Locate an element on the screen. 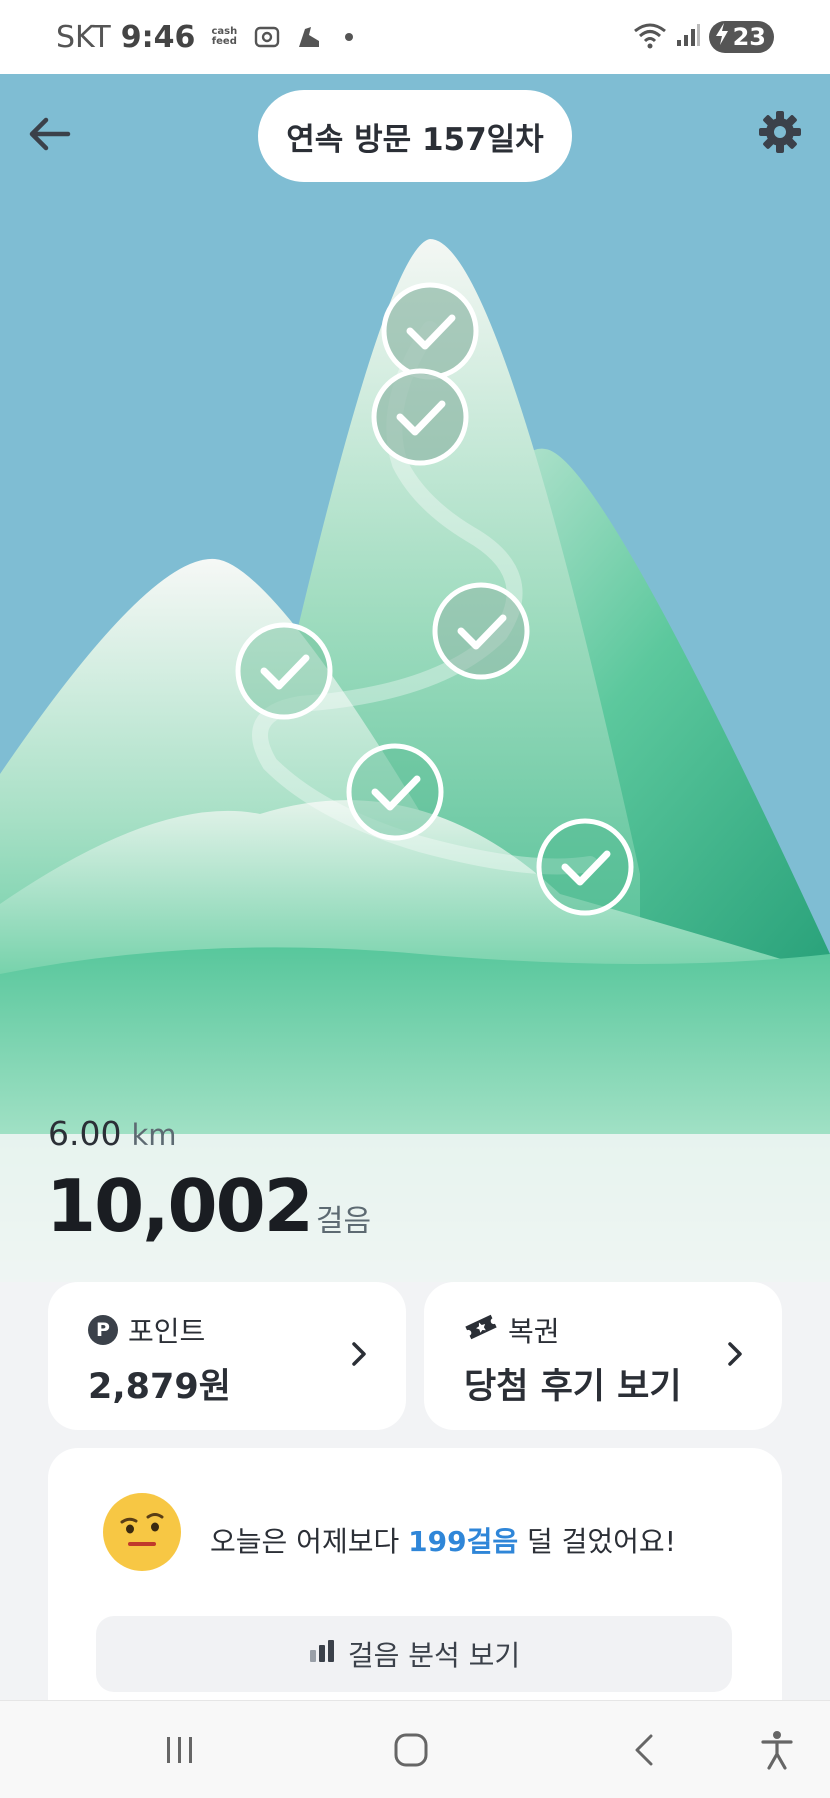 The height and width of the screenshot is (1798, 830). cashfeed-icon: cash feed is located at coordinates (224, 37).